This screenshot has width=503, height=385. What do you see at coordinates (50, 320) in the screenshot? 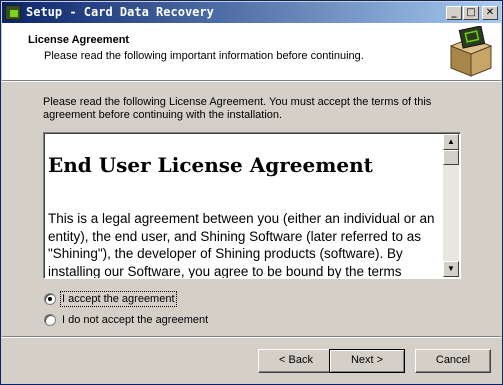
I see `decline-radio` at bounding box center [50, 320].